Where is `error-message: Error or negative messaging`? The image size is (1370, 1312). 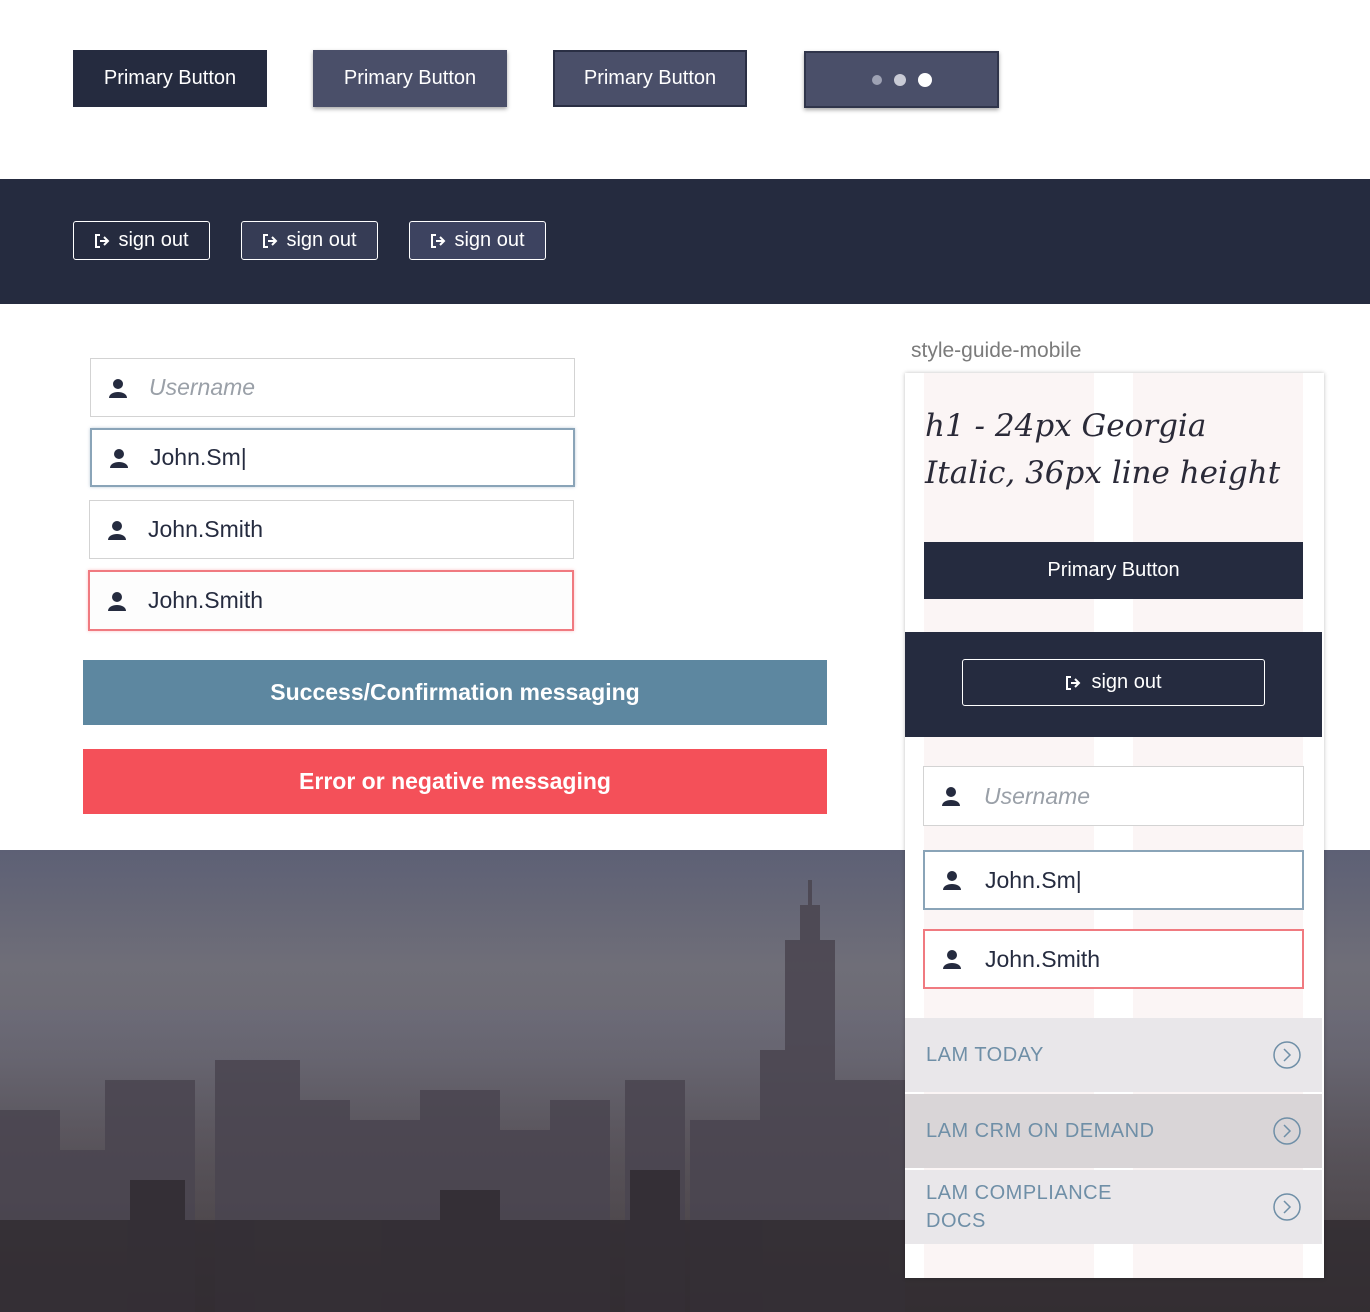
error-message: Error or negative messaging is located at coordinates (455, 781).